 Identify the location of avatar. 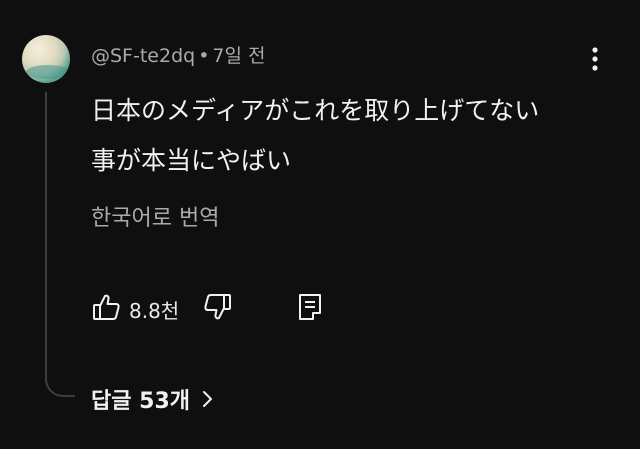
(46, 59).